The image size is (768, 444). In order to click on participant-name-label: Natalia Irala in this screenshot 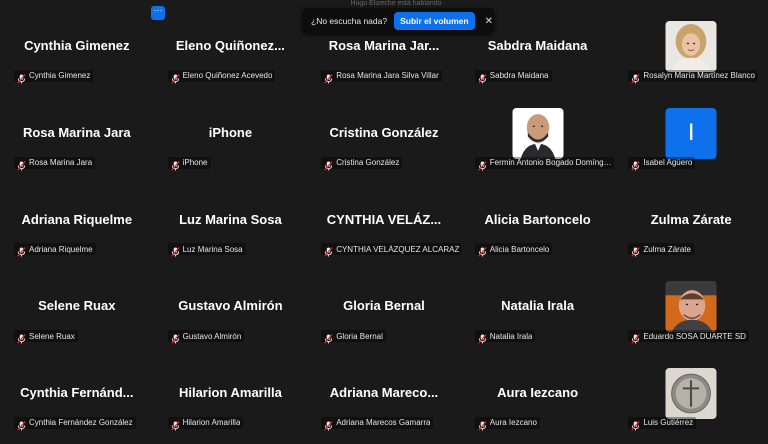, I will do `click(511, 336)`.